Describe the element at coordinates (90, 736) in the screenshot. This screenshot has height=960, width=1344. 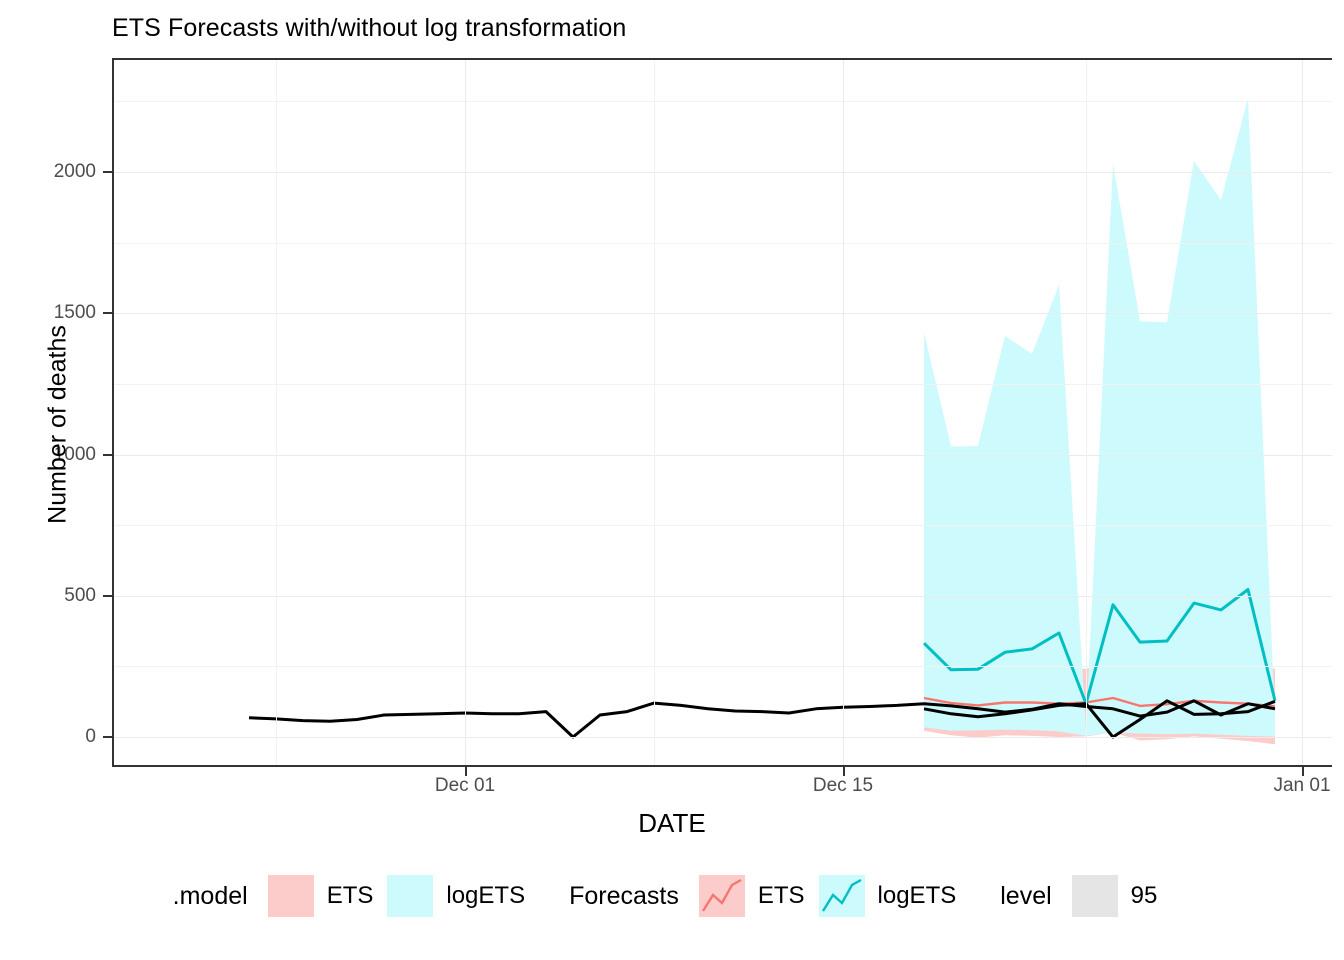
I see `y-tick-label: 0` at that location.